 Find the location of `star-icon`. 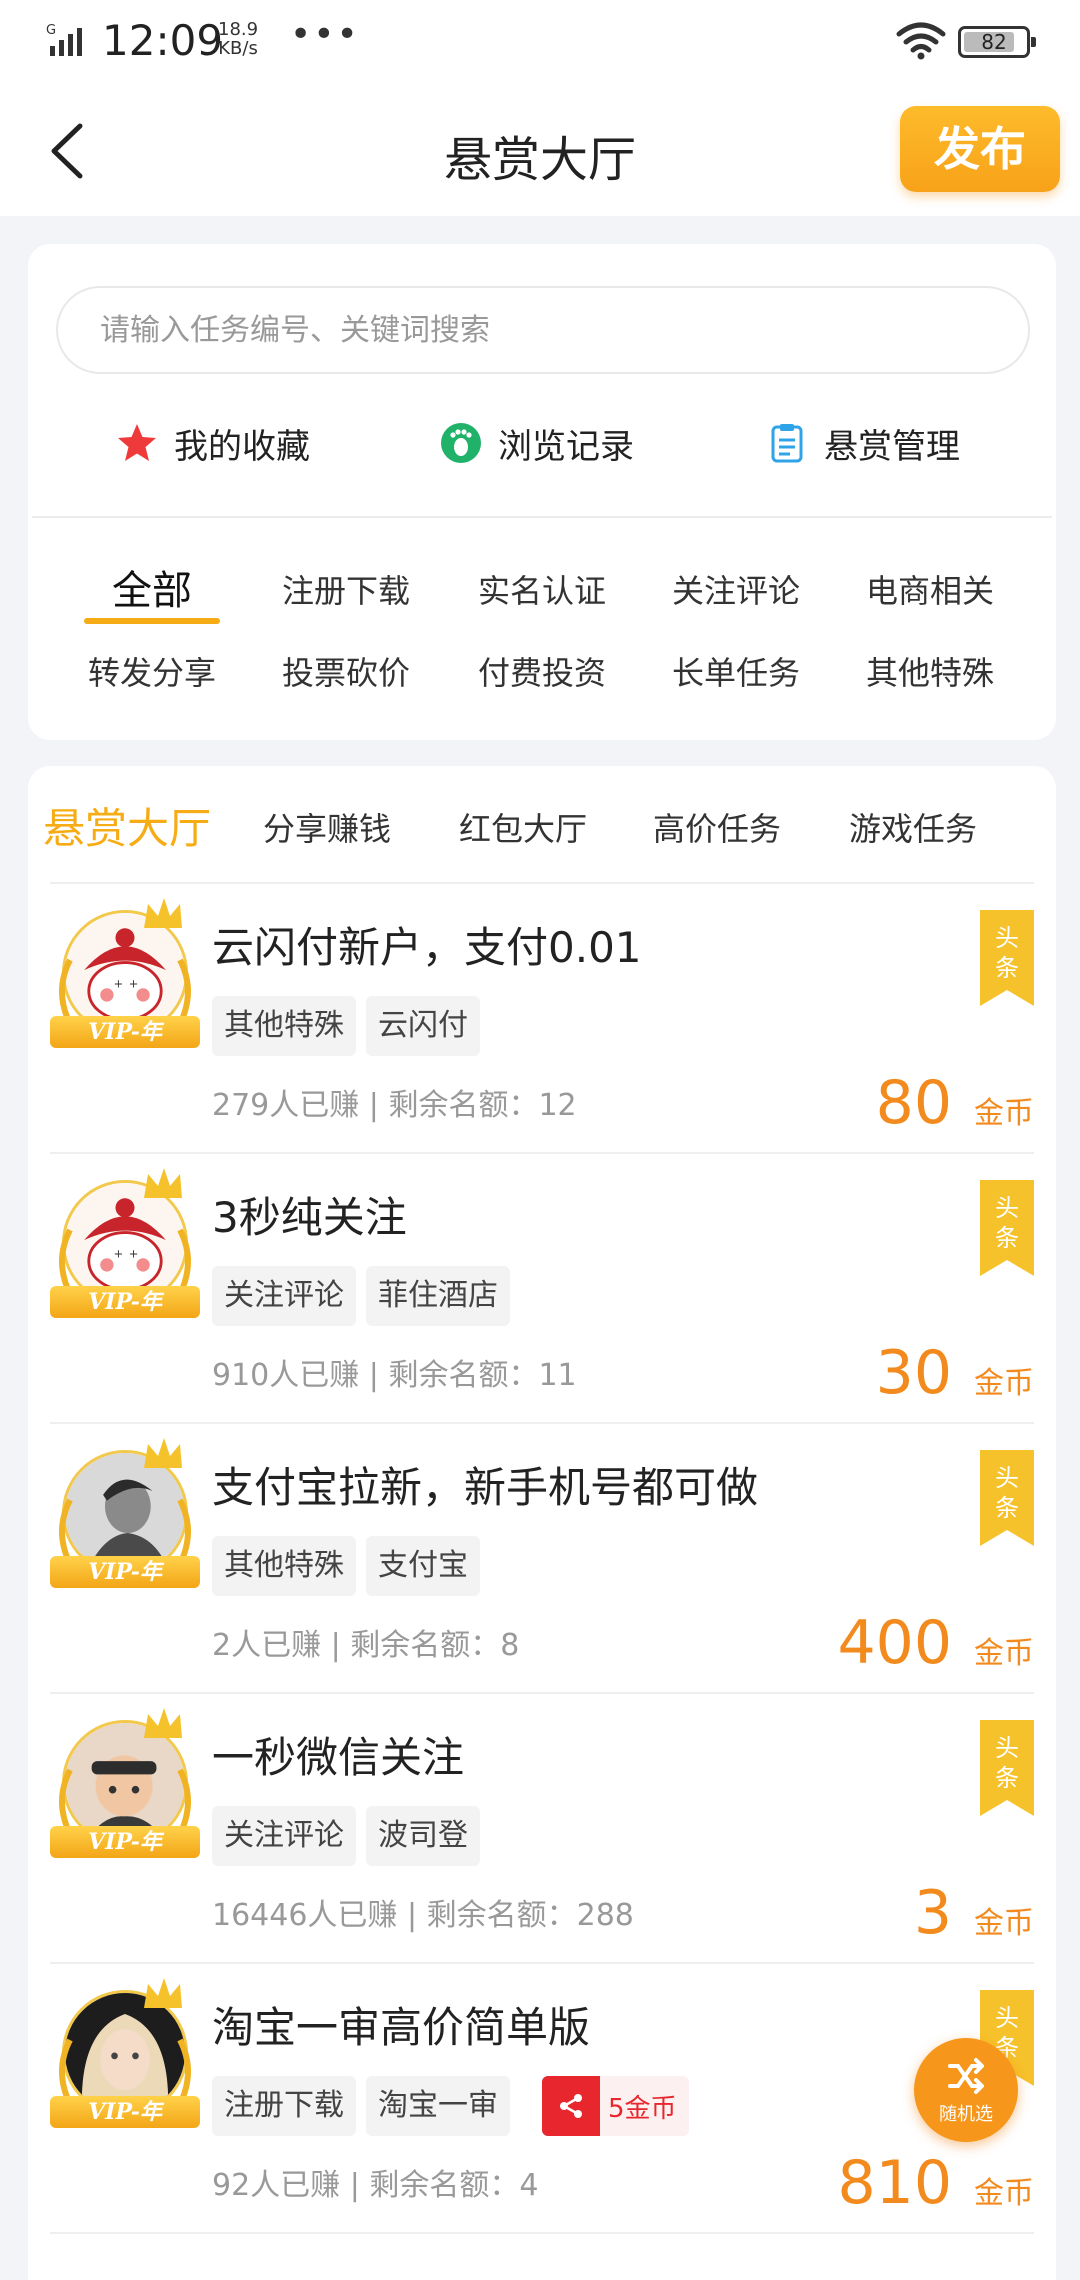

star-icon is located at coordinates (137, 442).